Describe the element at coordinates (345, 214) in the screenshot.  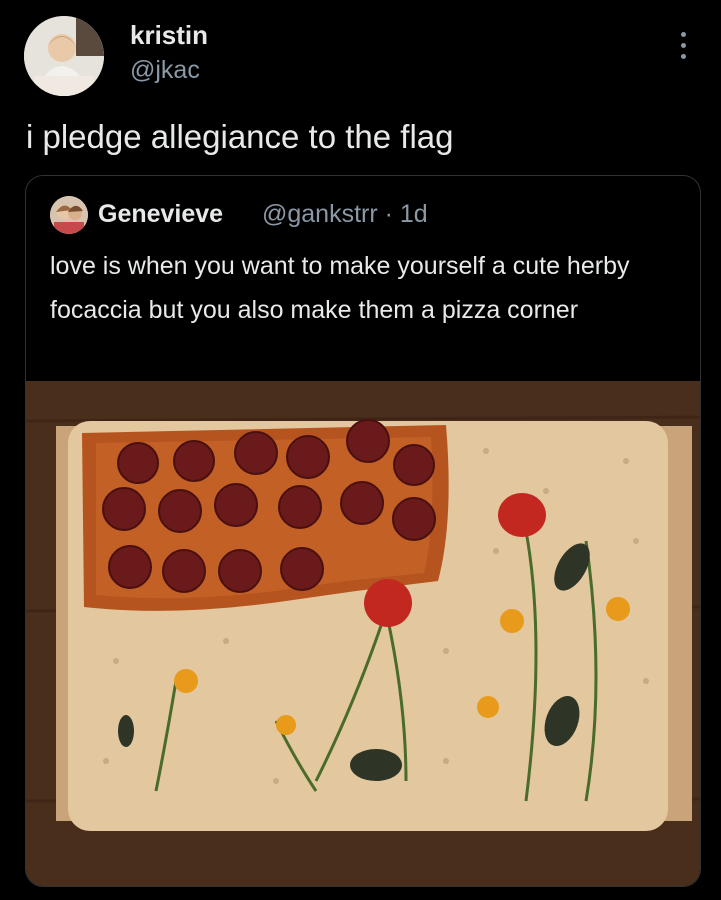
I see `quoted-handle-time: @gankstrr · 1d` at that location.